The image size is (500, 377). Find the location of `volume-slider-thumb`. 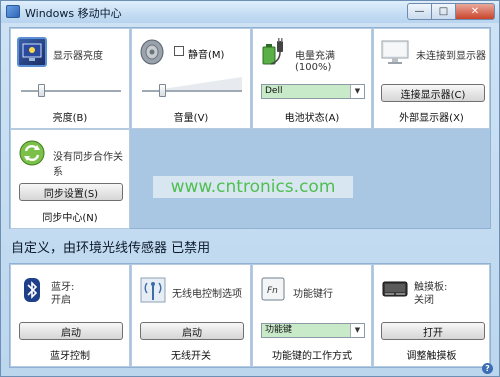

volume-slider-thumb is located at coordinates (162, 90).